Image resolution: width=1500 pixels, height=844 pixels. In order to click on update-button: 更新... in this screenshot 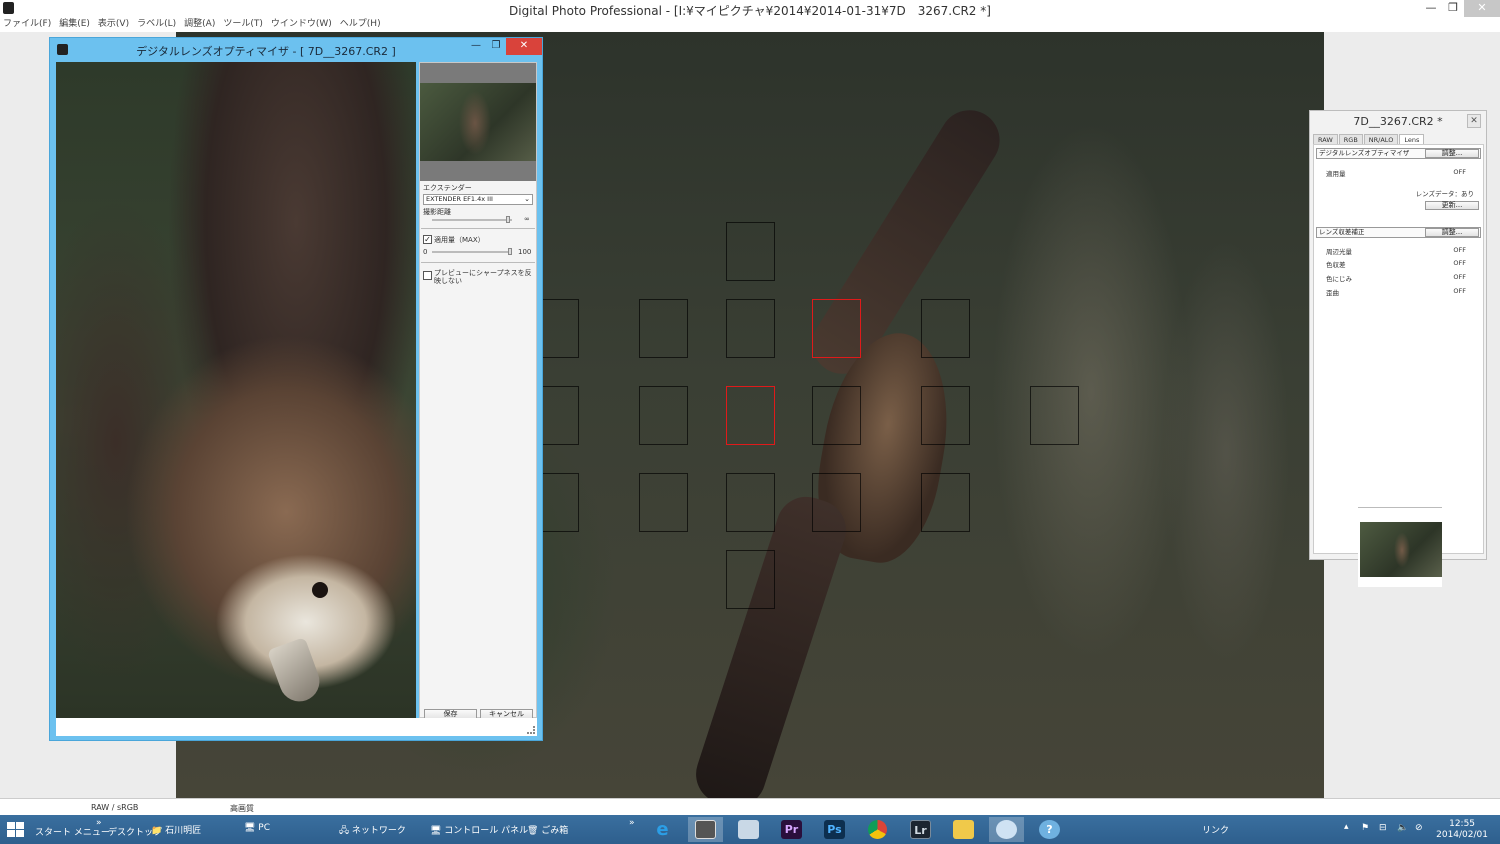, I will do `click(1452, 205)`.